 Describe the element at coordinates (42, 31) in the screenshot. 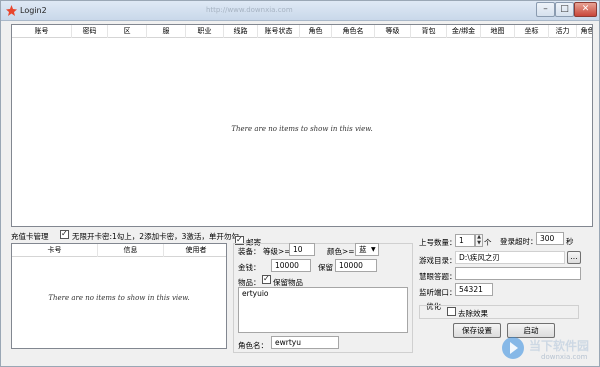

I see `col-account: 账号` at that location.